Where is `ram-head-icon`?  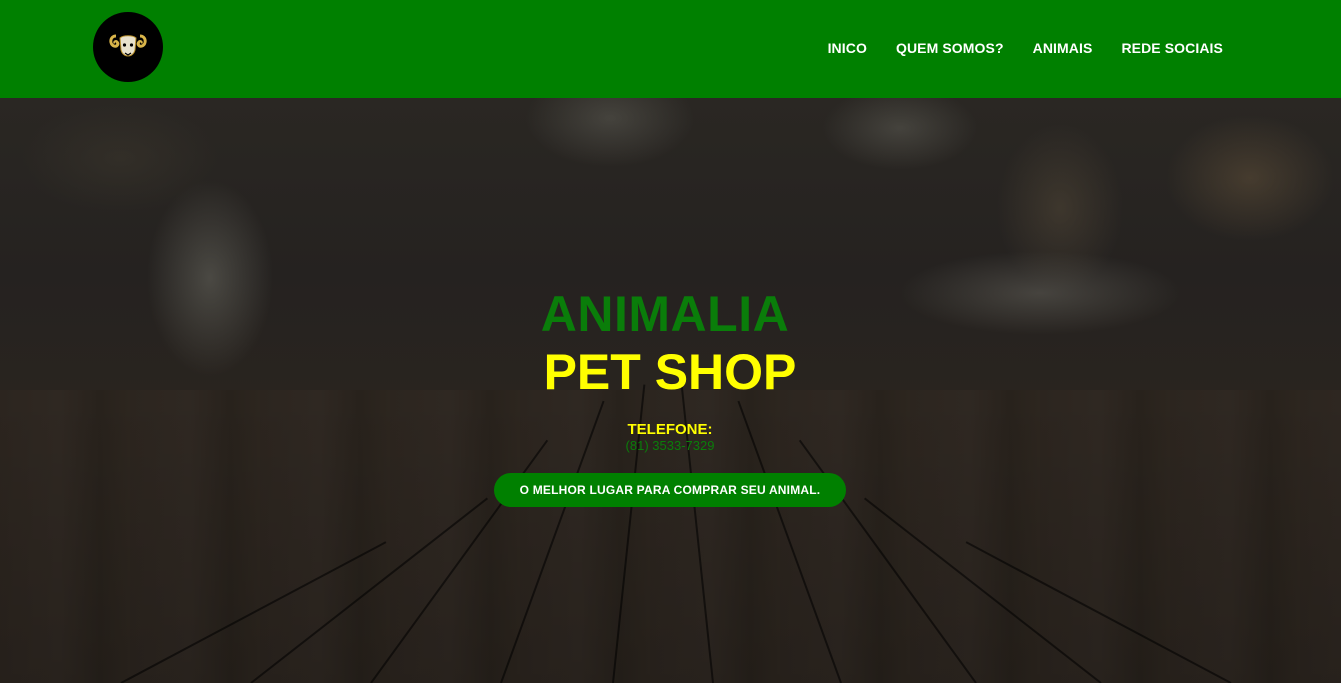
ram-head-icon is located at coordinates (128, 45).